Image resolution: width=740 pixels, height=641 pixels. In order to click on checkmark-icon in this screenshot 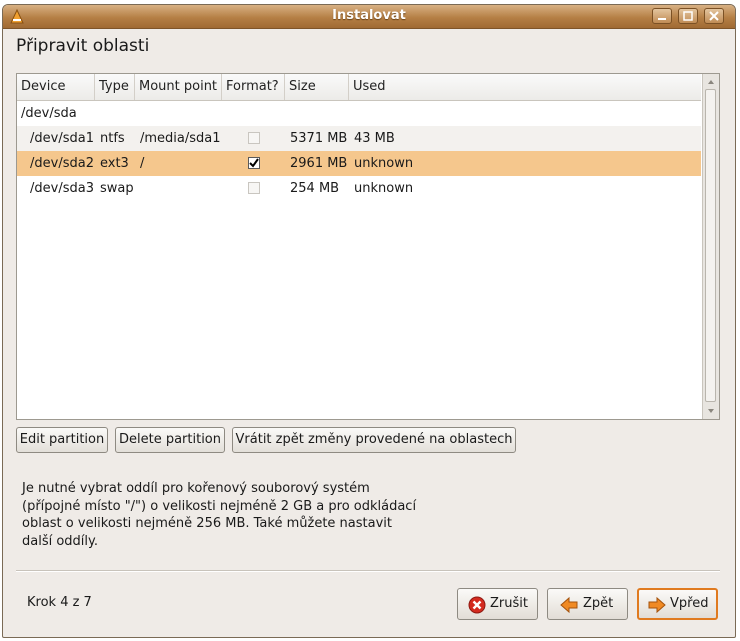, I will do `click(254, 163)`.